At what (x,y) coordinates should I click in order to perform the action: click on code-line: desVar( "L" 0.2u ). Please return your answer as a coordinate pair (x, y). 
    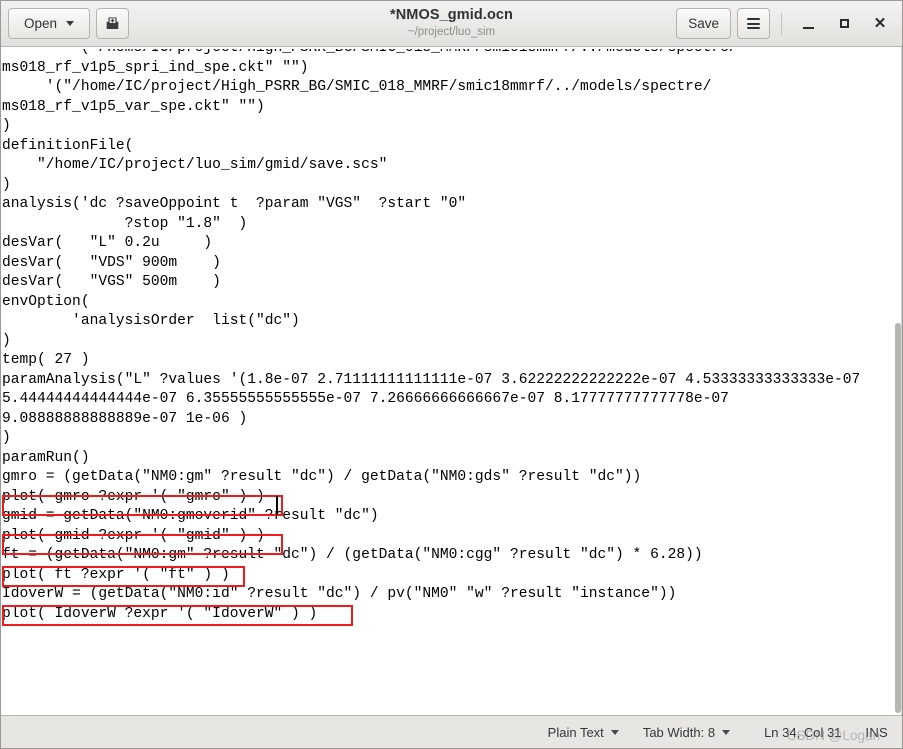
    Looking at the image, I should click on (107, 243).